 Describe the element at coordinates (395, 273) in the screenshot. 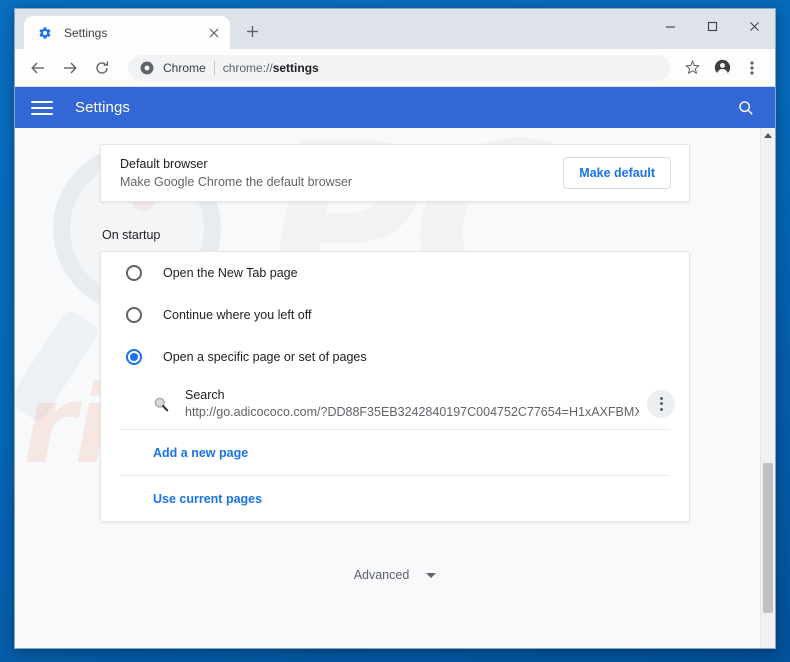

I see `startup-option-new-tab: Open the New Tab page` at that location.